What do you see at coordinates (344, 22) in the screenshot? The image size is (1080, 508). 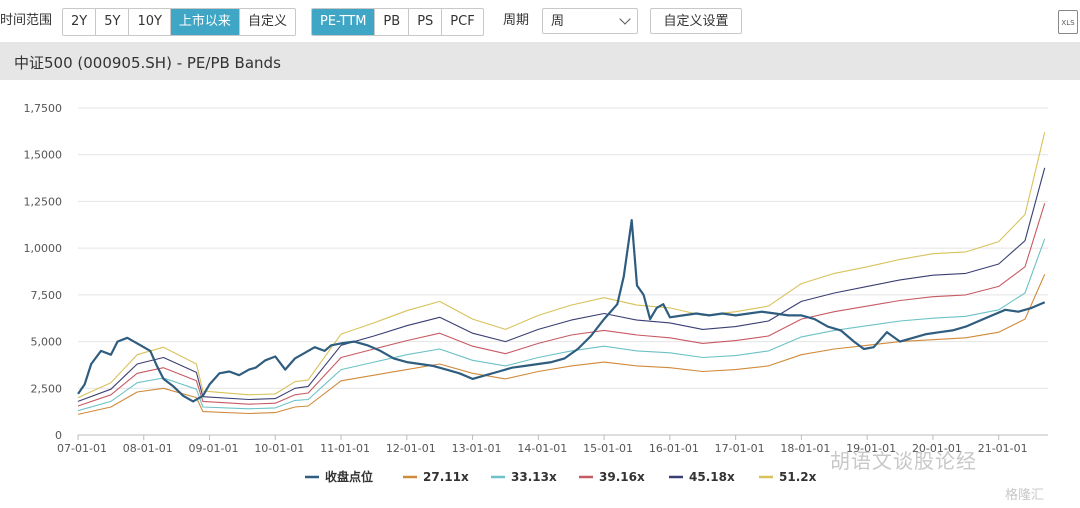 I see `metric-button-0: PE-TTM` at bounding box center [344, 22].